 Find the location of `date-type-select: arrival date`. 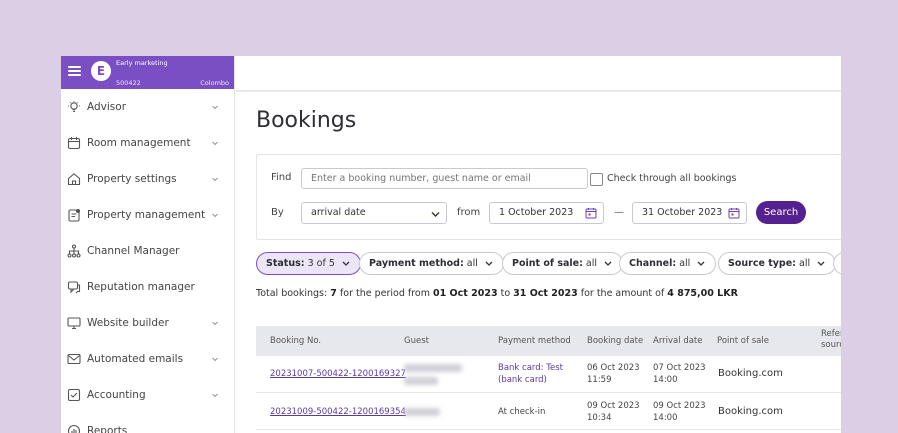

date-type-select: arrival date is located at coordinates (374, 213).